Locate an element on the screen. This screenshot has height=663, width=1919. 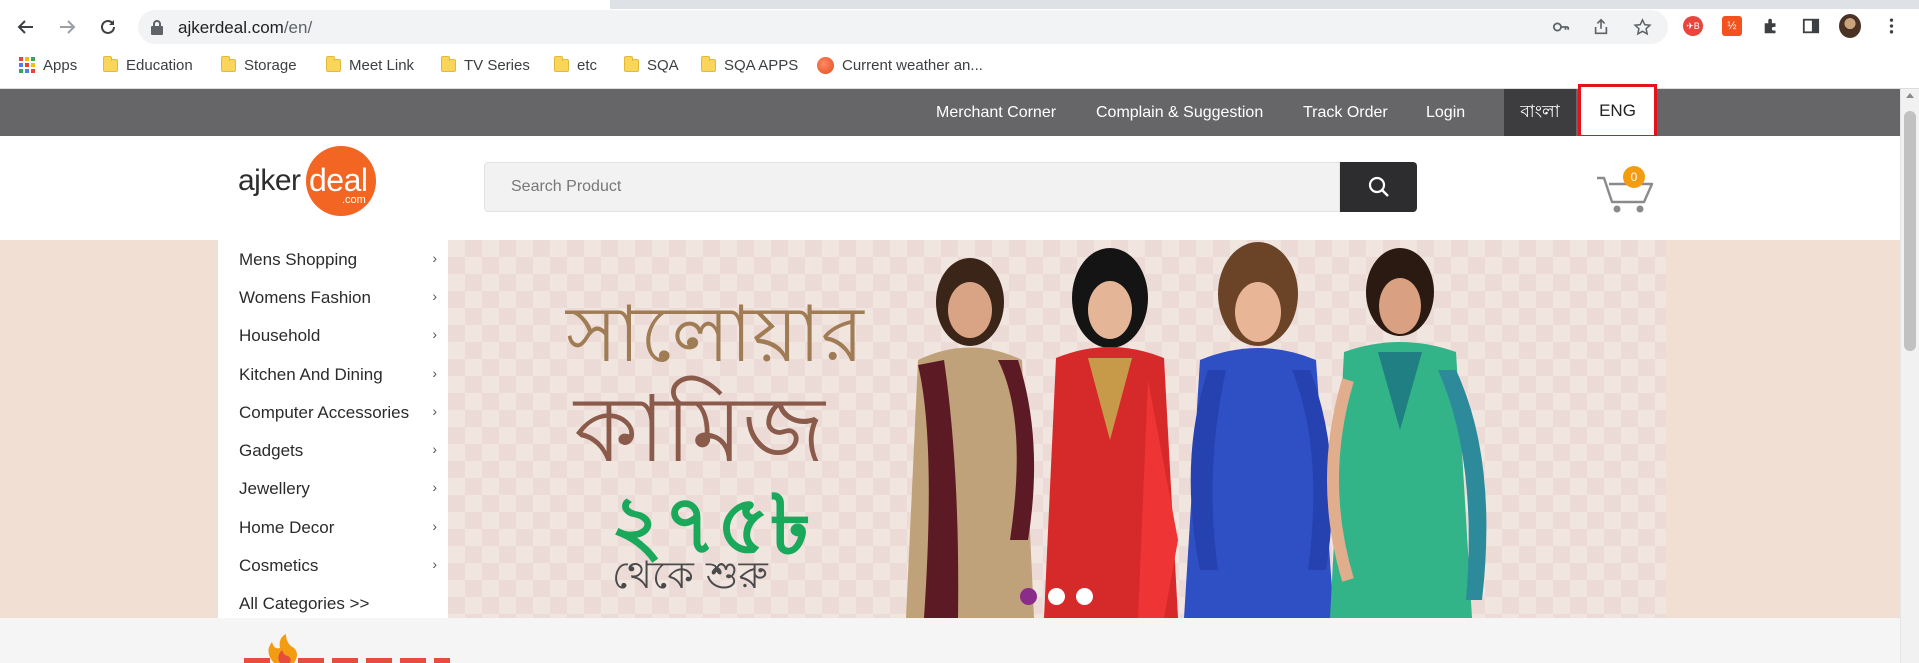
back-button is located at coordinates (26, 27).